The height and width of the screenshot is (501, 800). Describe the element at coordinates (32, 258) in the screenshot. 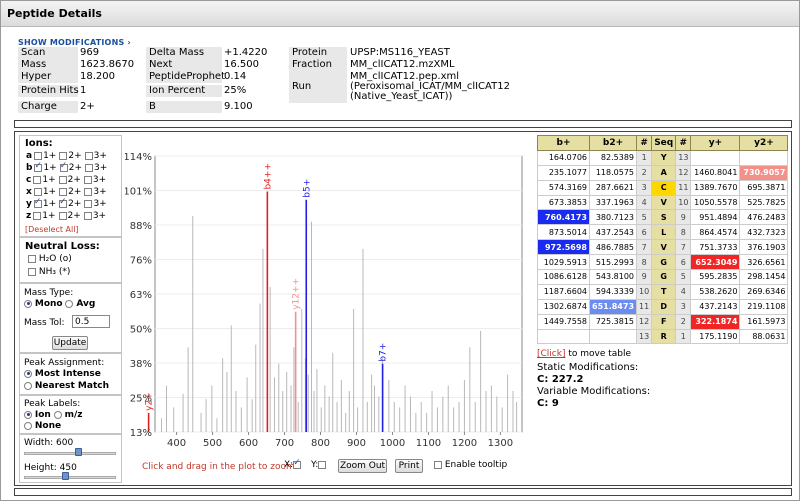

I see `h2o-checkbox` at that location.